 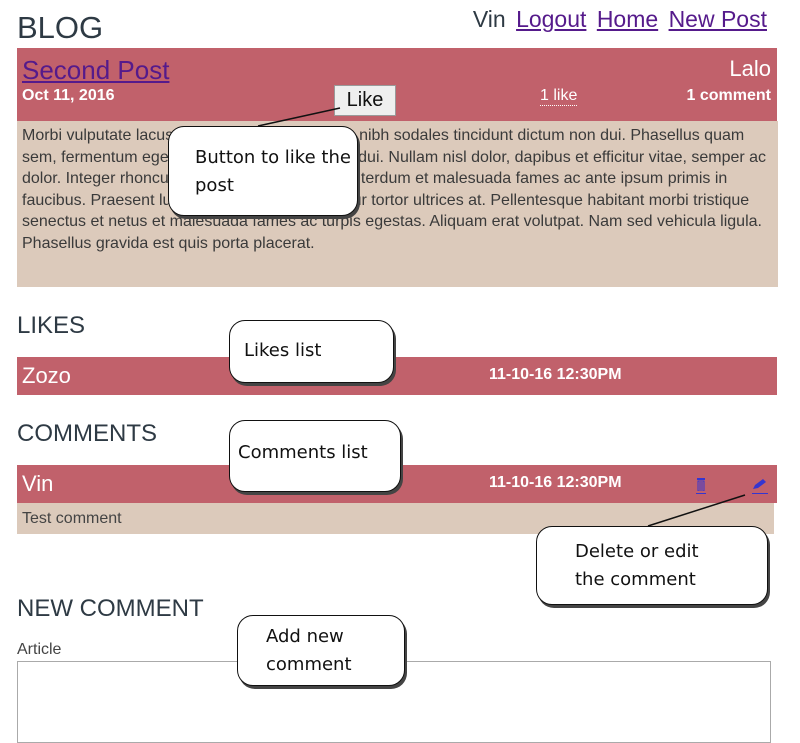 I want to click on comment-count: 1 comment, so click(x=728, y=95).